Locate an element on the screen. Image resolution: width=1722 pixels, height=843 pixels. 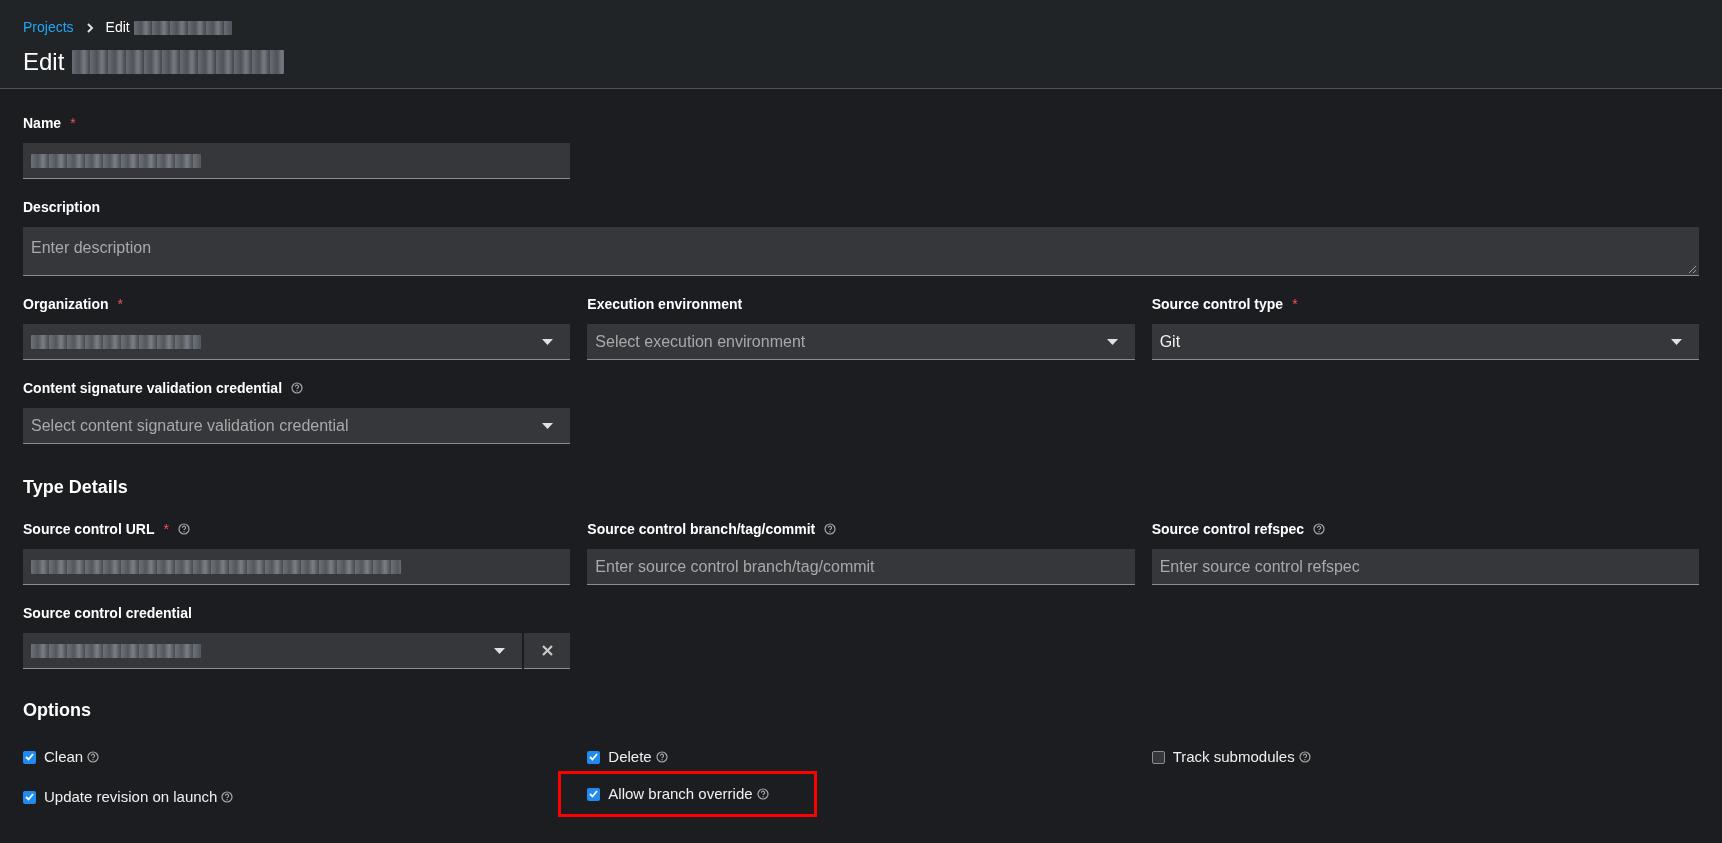
field-label: Source control type is located at coordinates (1217, 304).